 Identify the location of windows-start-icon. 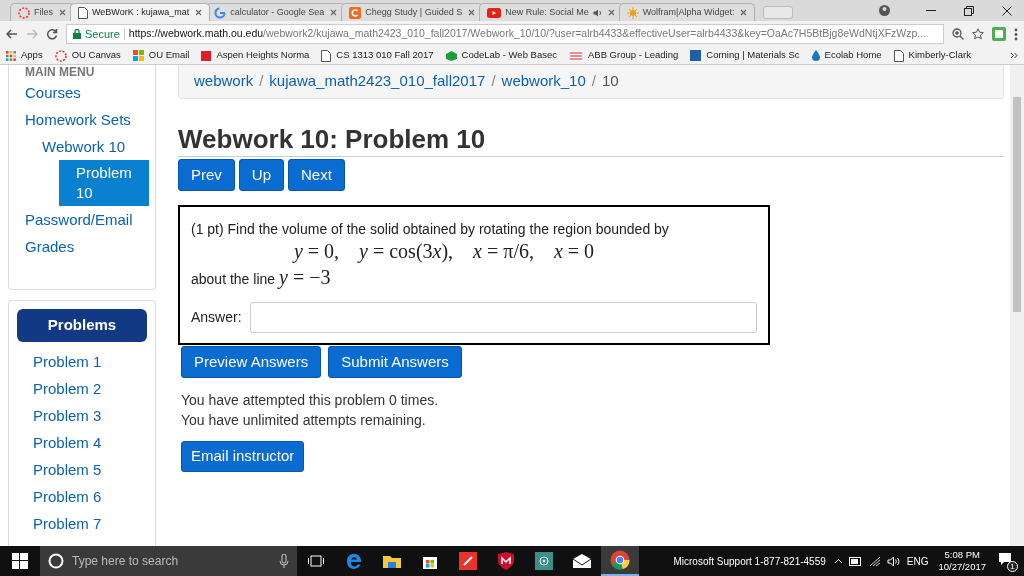
(20, 561).